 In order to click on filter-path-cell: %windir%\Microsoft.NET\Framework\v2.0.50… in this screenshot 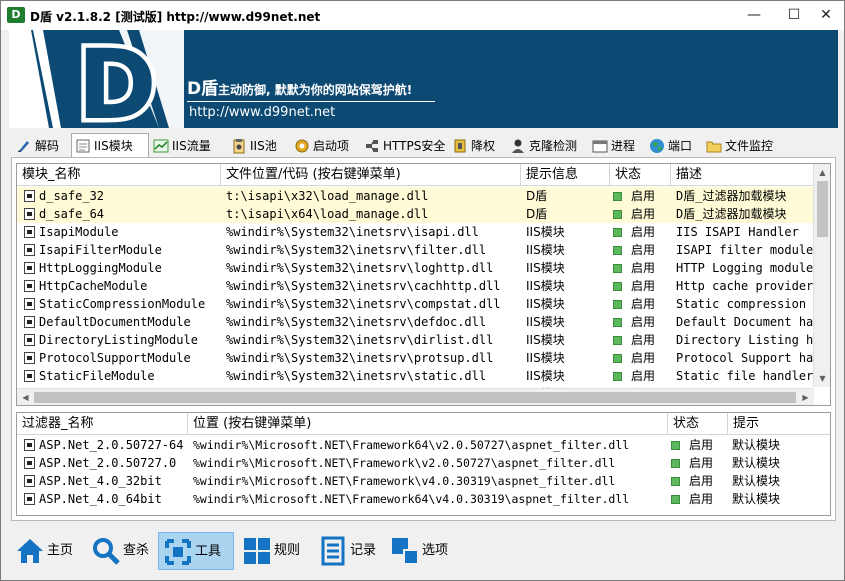, I will do `click(404, 463)`.